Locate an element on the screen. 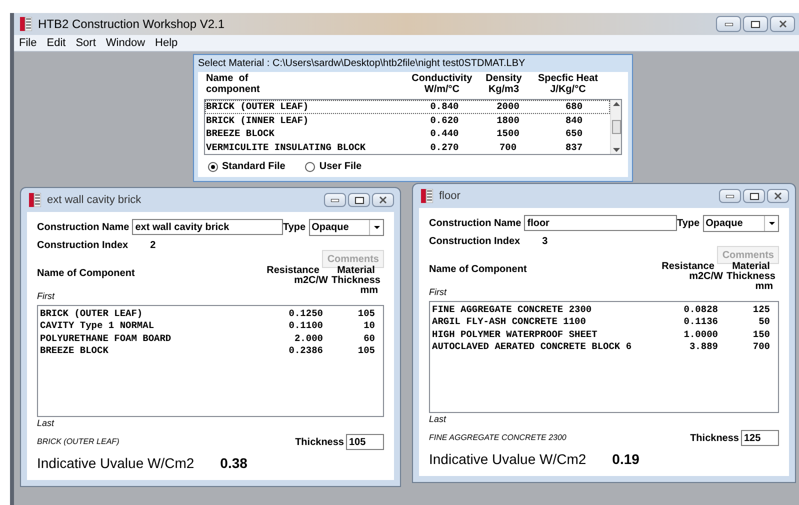  material-row: VERMICULITE INSULATING BLOCK 0.270 700 837 is located at coordinates (407, 147).